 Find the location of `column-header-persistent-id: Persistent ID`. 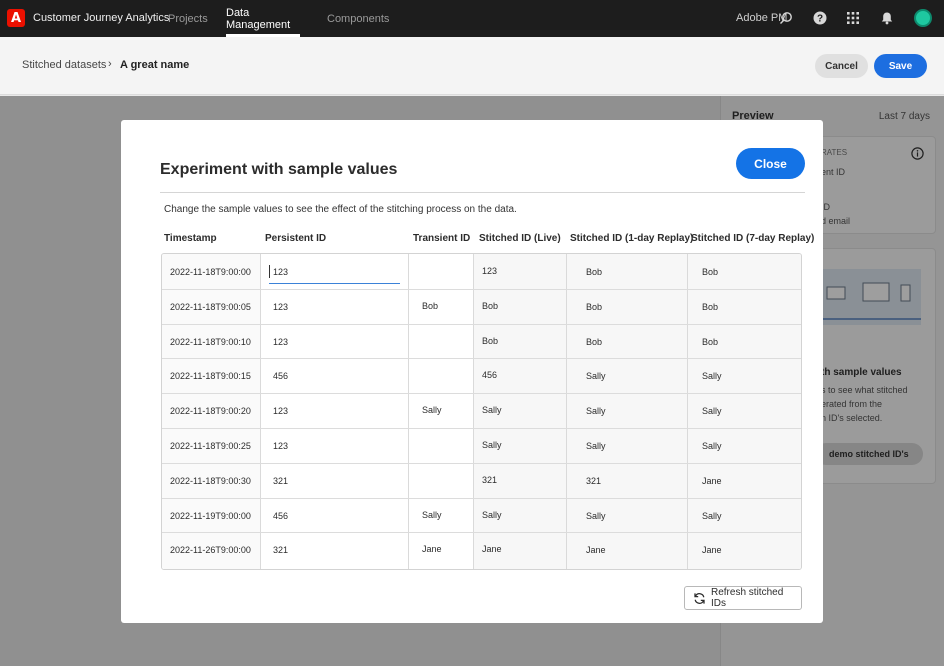

column-header-persistent-id: Persistent ID is located at coordinates (296, 238).